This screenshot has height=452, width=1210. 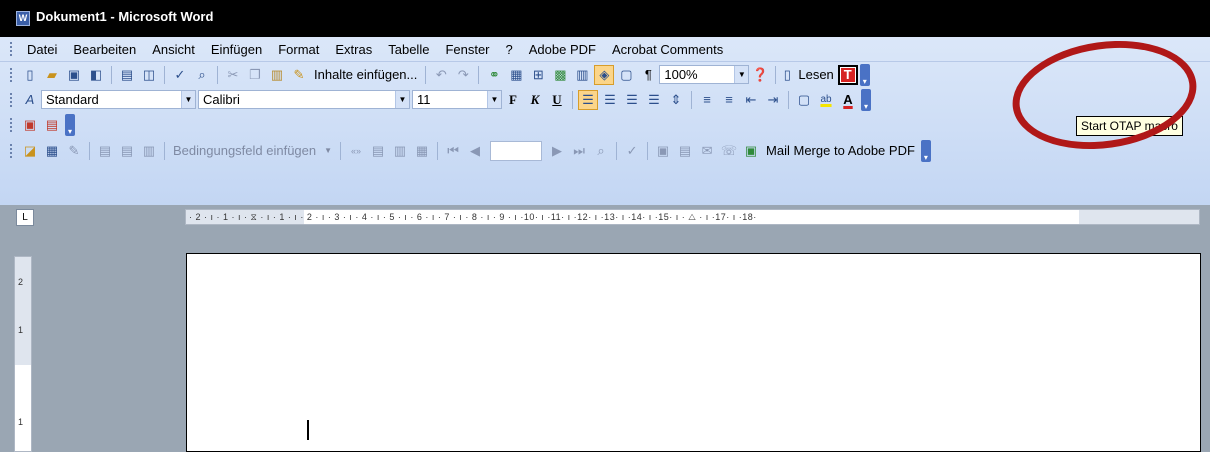 What do you see at coordinates (149, 75) in the screenshot?
I see `print-preview-icon: ◫` at bounding box center [149, 75].